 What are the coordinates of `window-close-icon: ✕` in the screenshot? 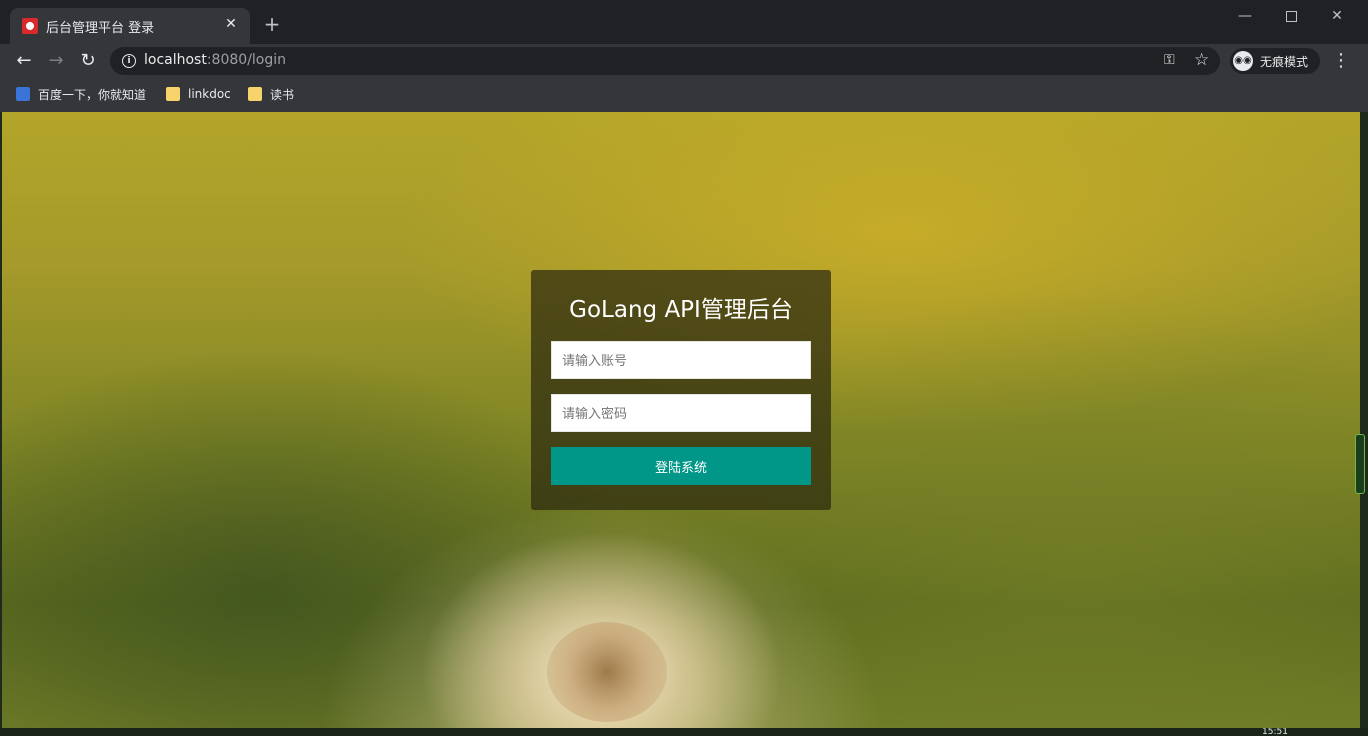 It's located at (1337, 16).